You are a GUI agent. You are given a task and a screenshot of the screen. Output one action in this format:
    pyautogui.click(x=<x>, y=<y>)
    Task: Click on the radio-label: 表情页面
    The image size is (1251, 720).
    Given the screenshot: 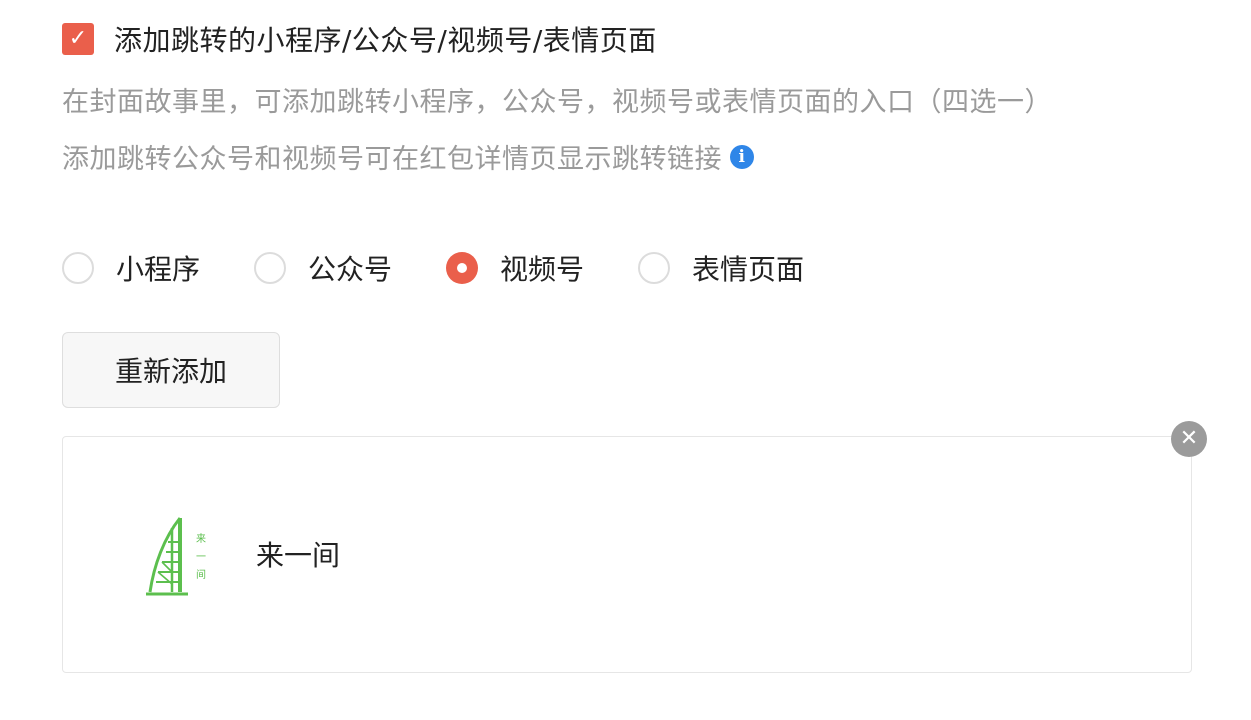 What is the action you would take?
    pyautogui.click(x=748, y=269)
    